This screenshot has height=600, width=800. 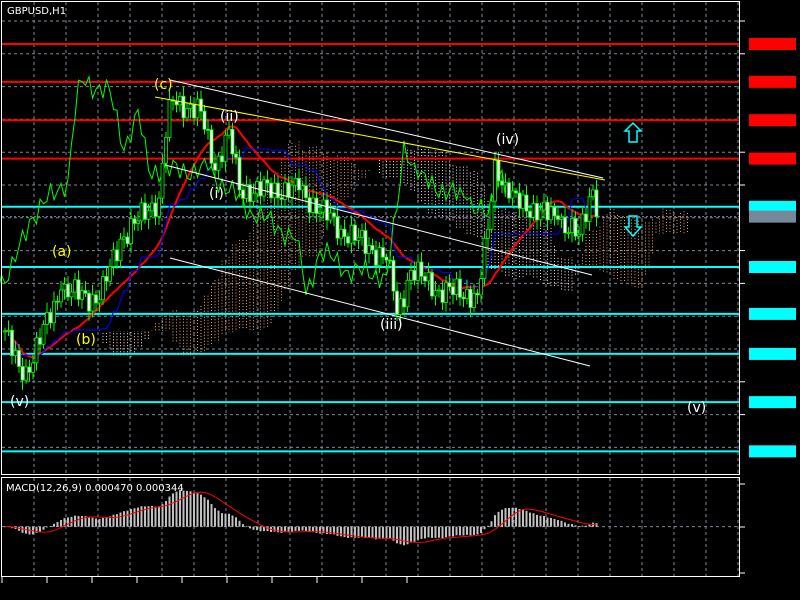 What do you see at coordinates (633, 132) in the screenshot?
I see `arrow-up-icon` at bounding box center [633, 132].